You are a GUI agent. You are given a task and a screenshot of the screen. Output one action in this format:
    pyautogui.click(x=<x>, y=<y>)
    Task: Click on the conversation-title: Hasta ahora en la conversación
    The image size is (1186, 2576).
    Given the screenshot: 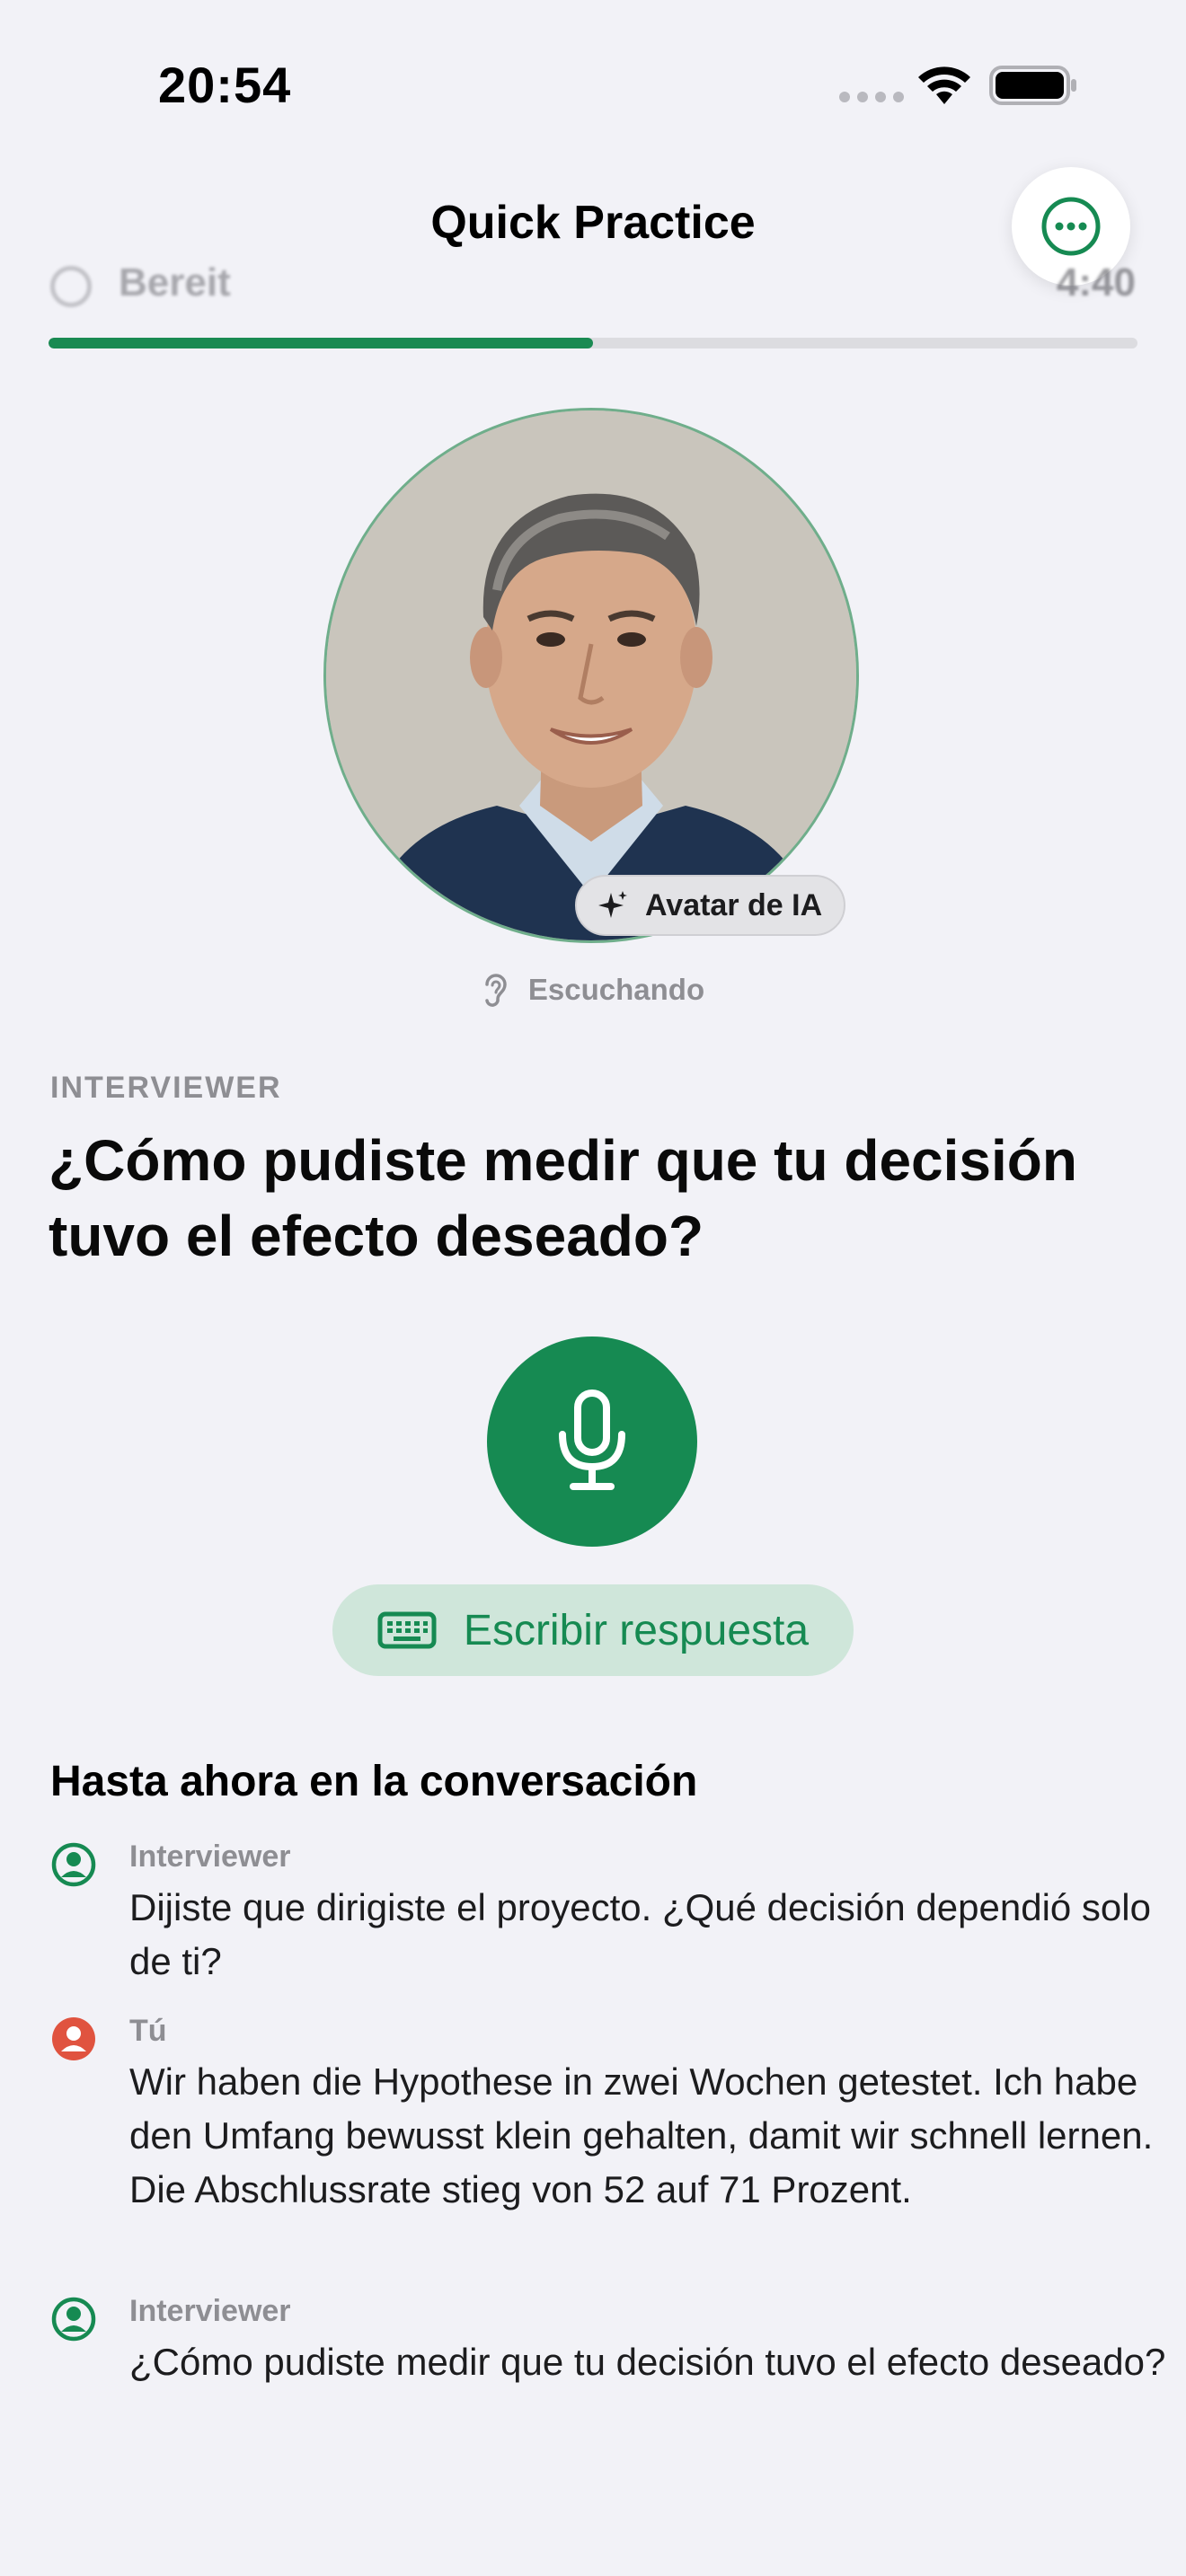 What is the action you would take?
    pyautogui.click(x=374, y=1781)
    